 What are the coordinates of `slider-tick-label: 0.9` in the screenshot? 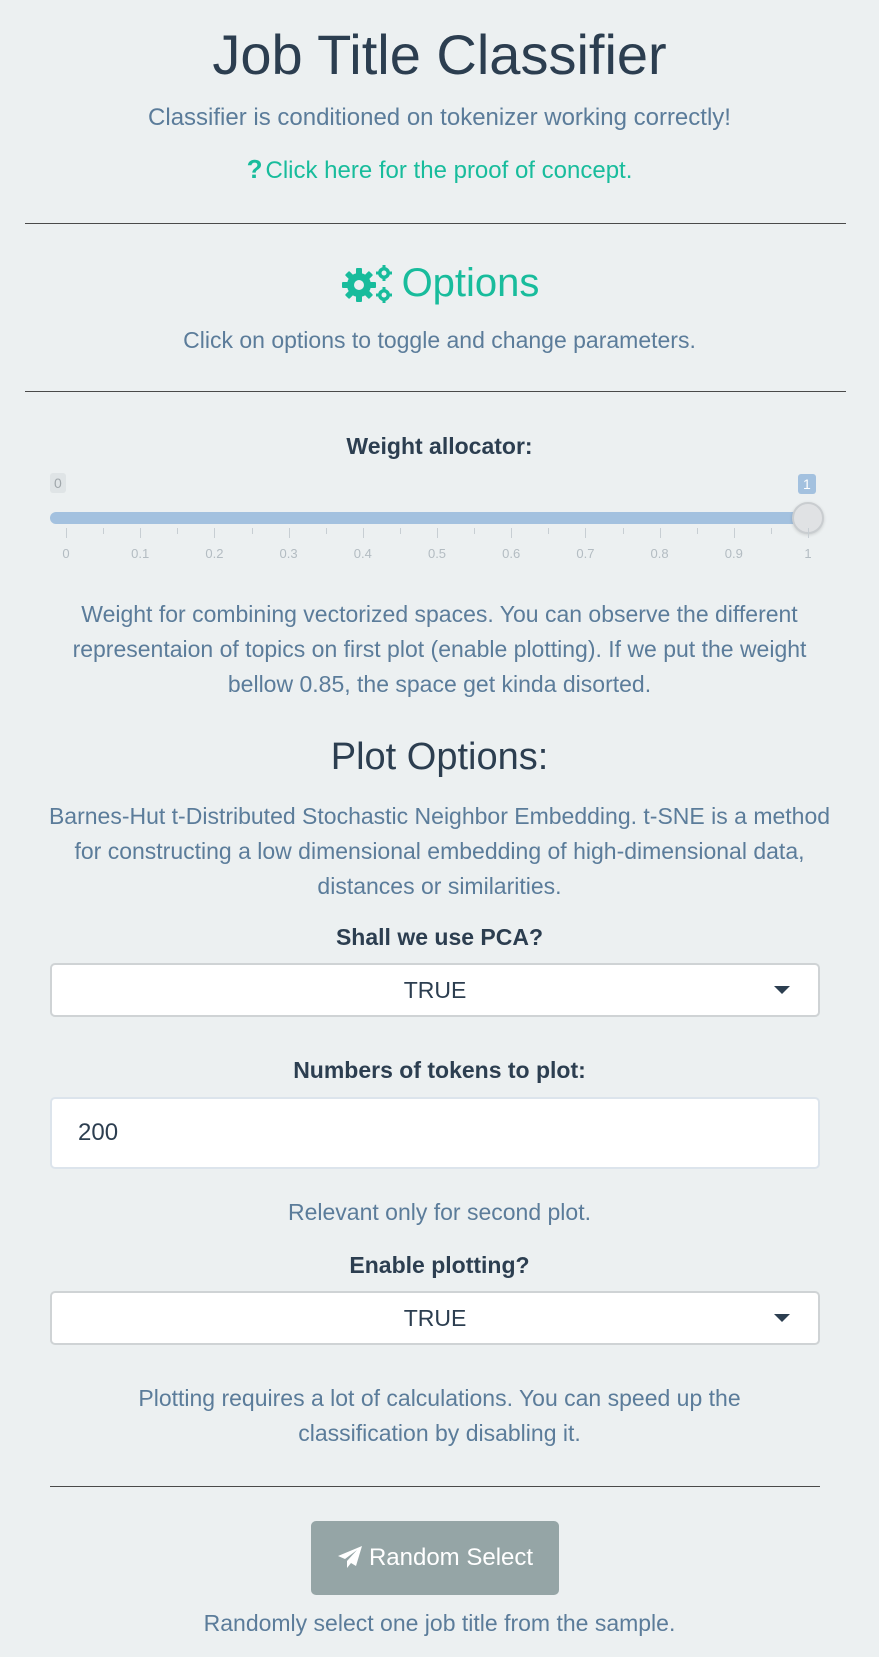 It's located at (733, 553).